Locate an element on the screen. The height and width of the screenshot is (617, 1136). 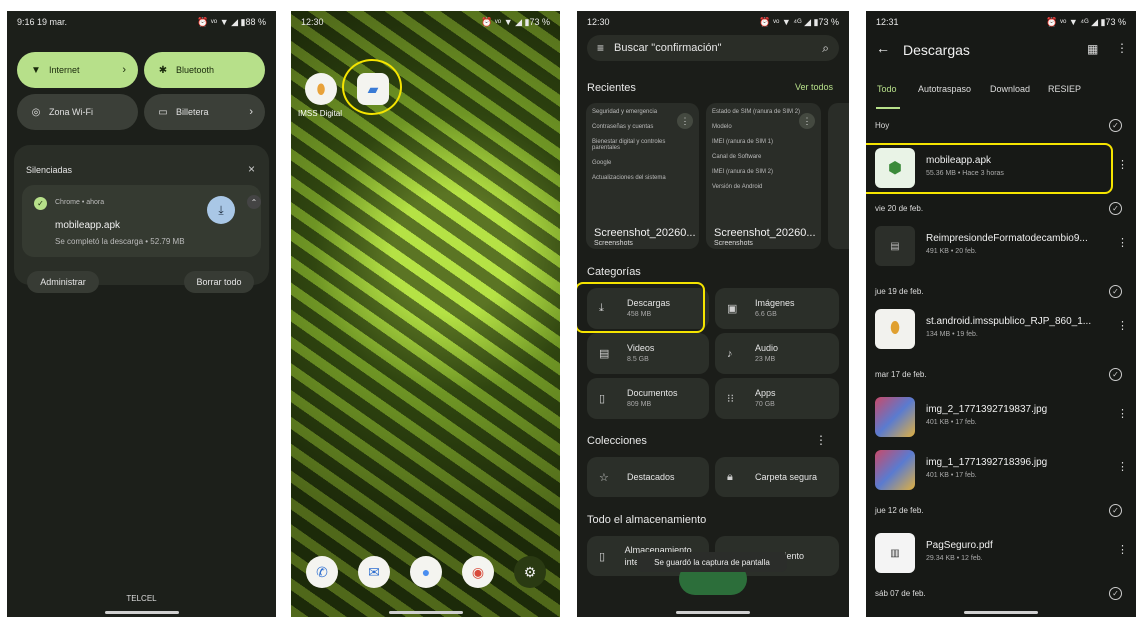
category-images: ▣ Imágenes 6.6 GB is located at coordinates (777, 308).